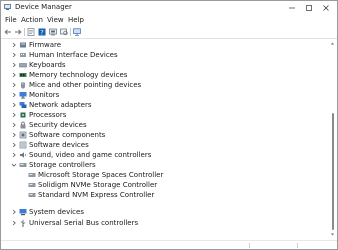 This screenshot has width=338, height=250. I want to click on menu-bar: File Action View Help, so click(169, 20).